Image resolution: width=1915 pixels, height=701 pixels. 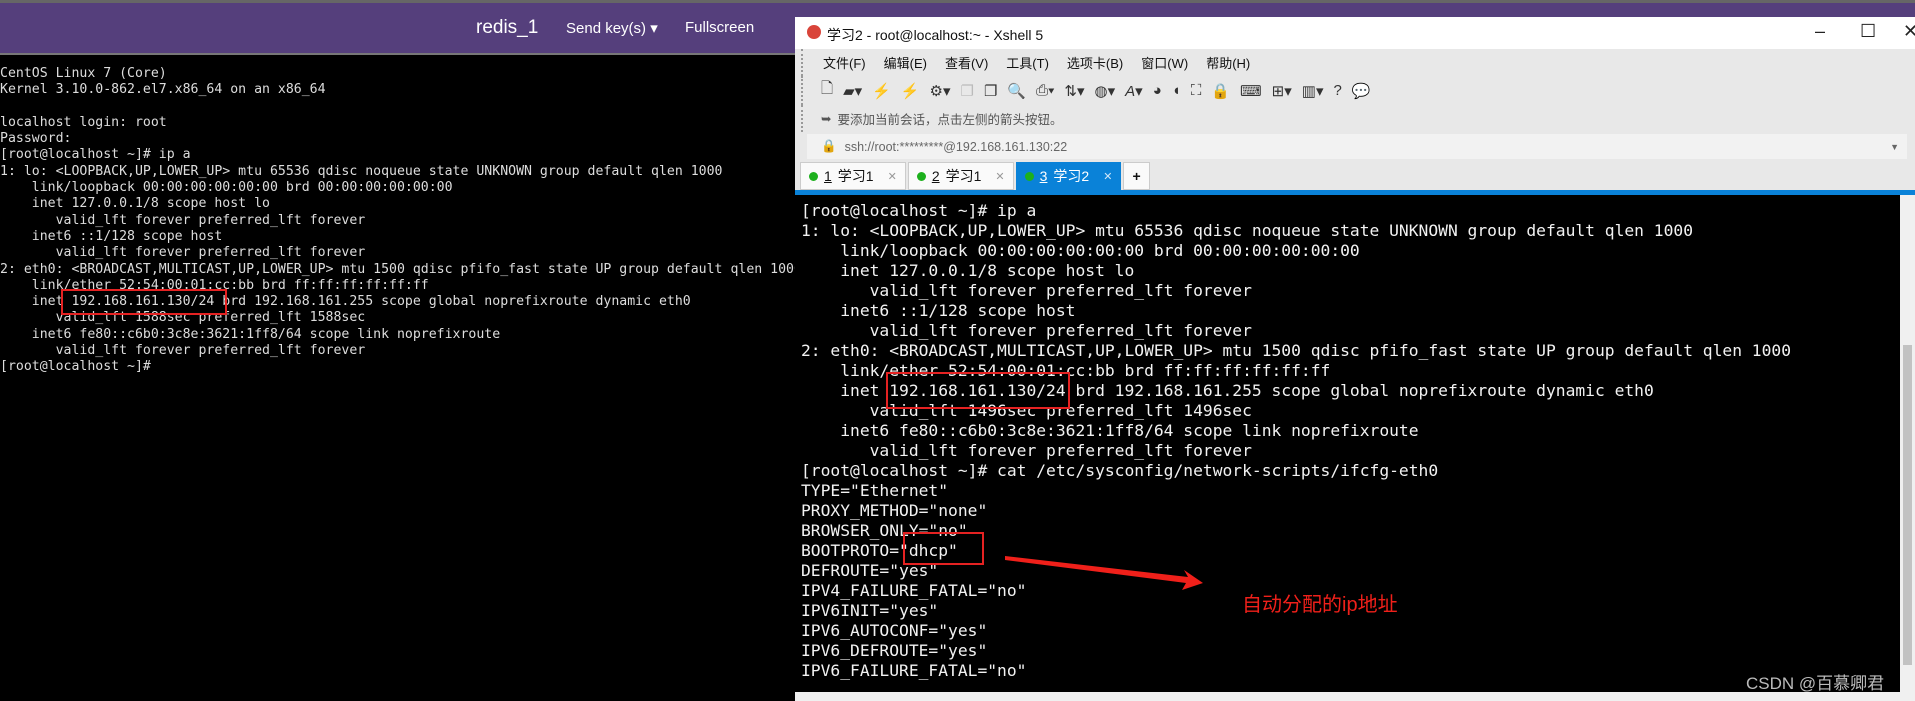 What do you see at coordinates (1320, 605) in the screenshot?
I see `annotation-text: 自动分配的ip地址` at bounding box center [1320, 605].